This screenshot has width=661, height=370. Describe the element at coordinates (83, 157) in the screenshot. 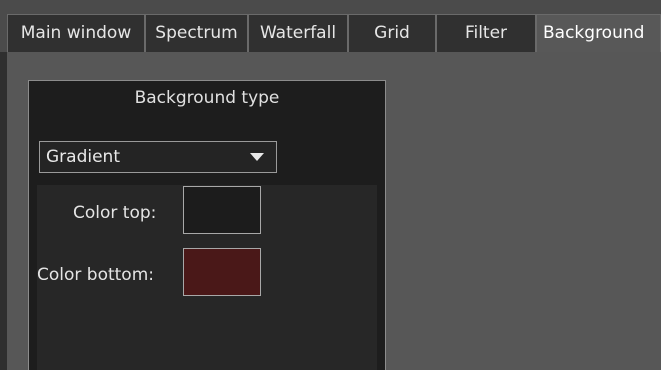

I see `select-value: Gradient` at that location.